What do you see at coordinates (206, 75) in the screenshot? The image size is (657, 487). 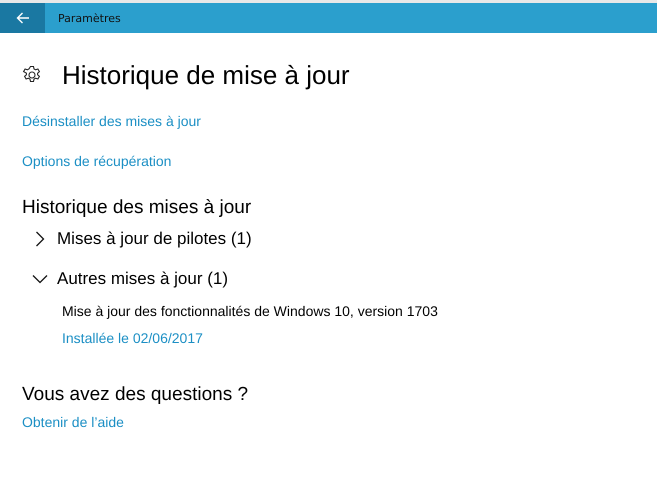 I see `page-title: Historique de mise à jour` at bounding box center [206, 75].